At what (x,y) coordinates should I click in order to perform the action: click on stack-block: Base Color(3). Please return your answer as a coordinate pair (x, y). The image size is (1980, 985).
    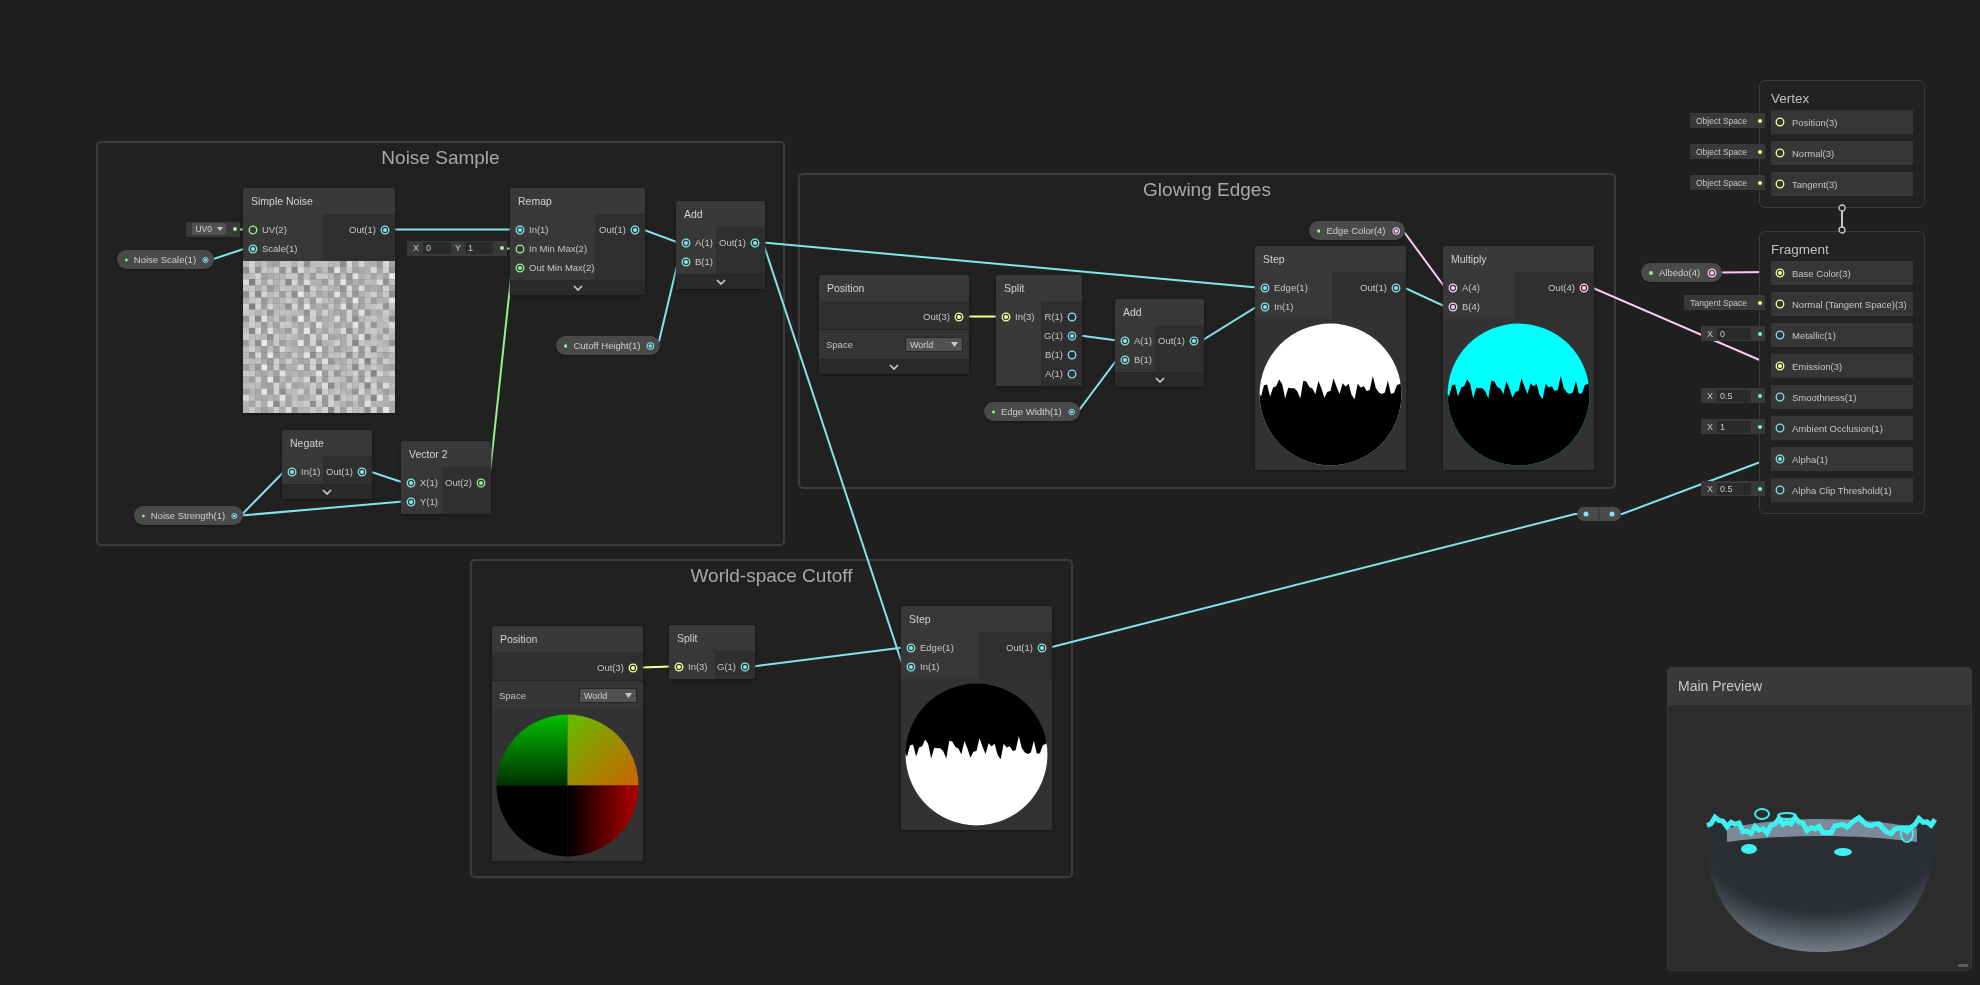
    Looking at the image, I should click on (1842, 273).